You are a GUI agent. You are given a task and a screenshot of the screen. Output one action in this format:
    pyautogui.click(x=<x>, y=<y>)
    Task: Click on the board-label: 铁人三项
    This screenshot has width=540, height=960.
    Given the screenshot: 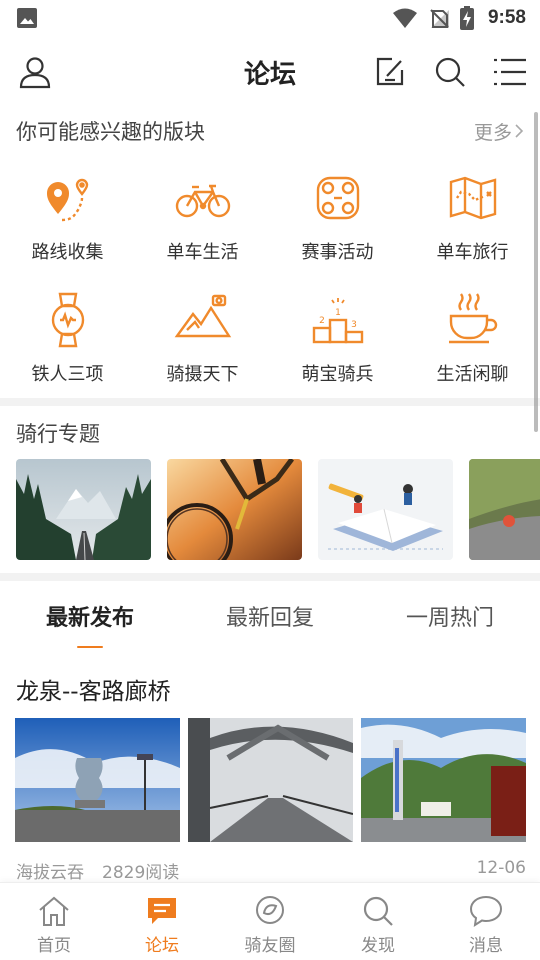 What is the action you would take?
    pyautogui.click(x=67, y=374)
    